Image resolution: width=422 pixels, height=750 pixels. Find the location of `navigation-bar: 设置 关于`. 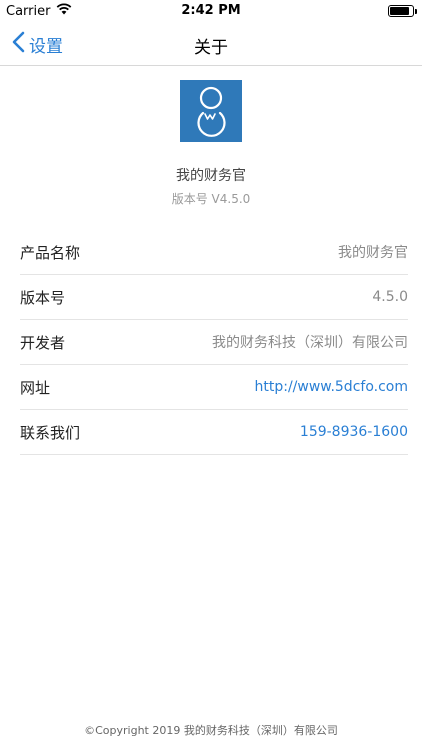

navigation-bar: 设置 关于 is located at coordinates (211, 44).